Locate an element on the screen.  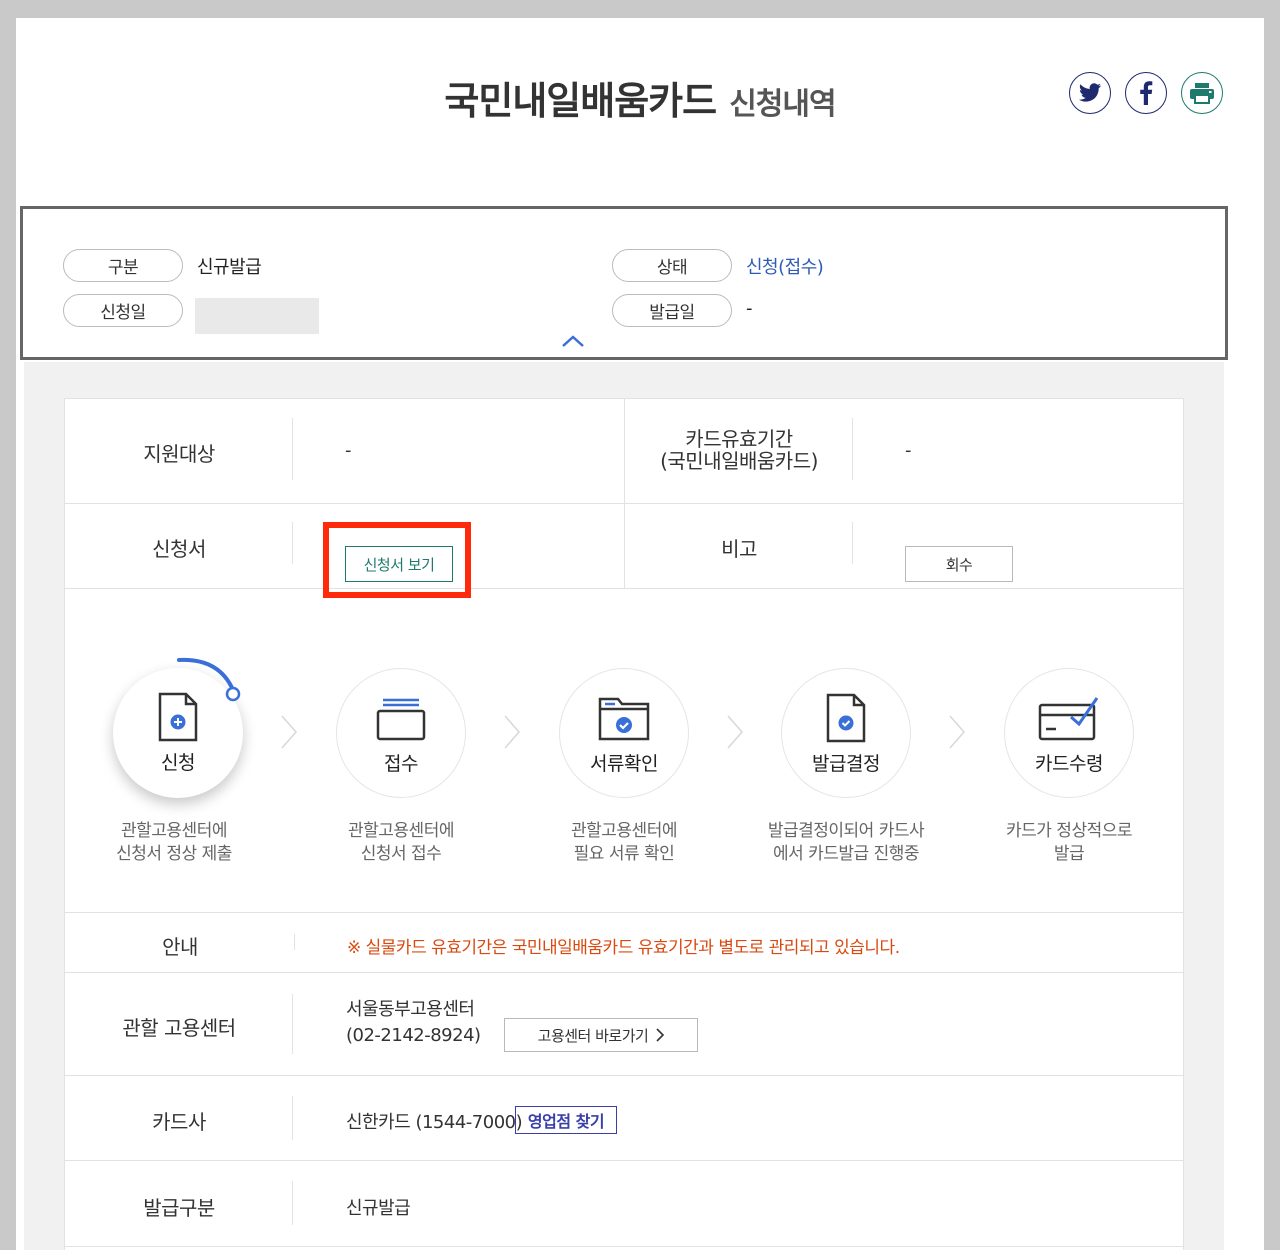
page-title-sub: 신청내역 is located at coordinates (782, 104).